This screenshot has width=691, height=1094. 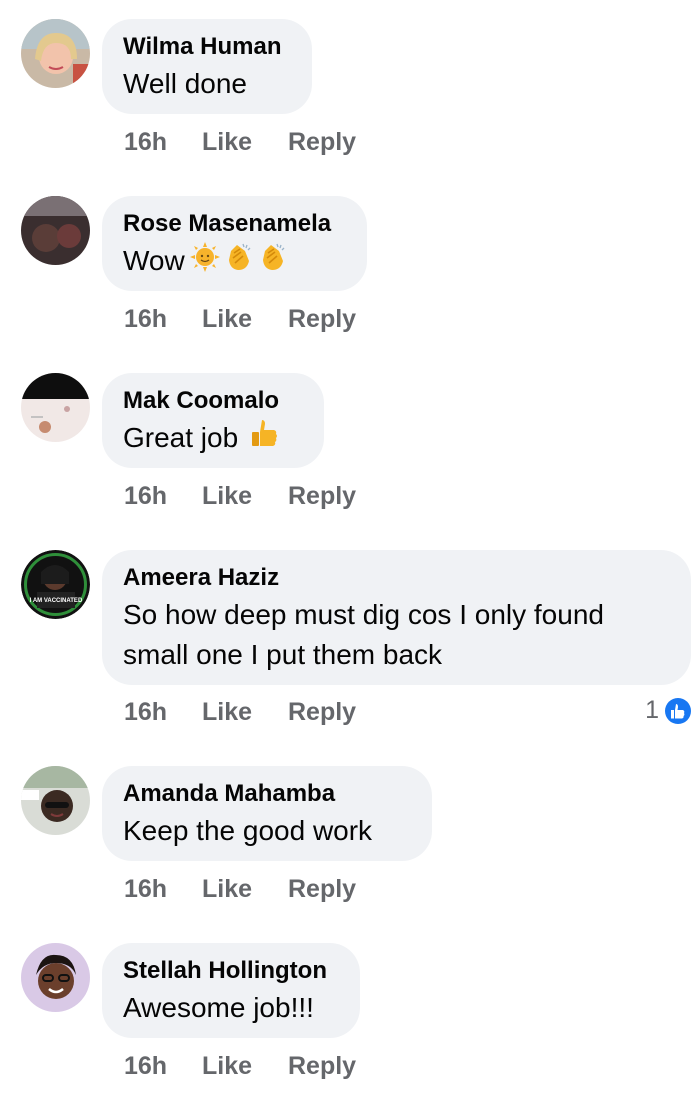 I want to click on avatar-amanda-mahamba, so click(x=55, y=800).